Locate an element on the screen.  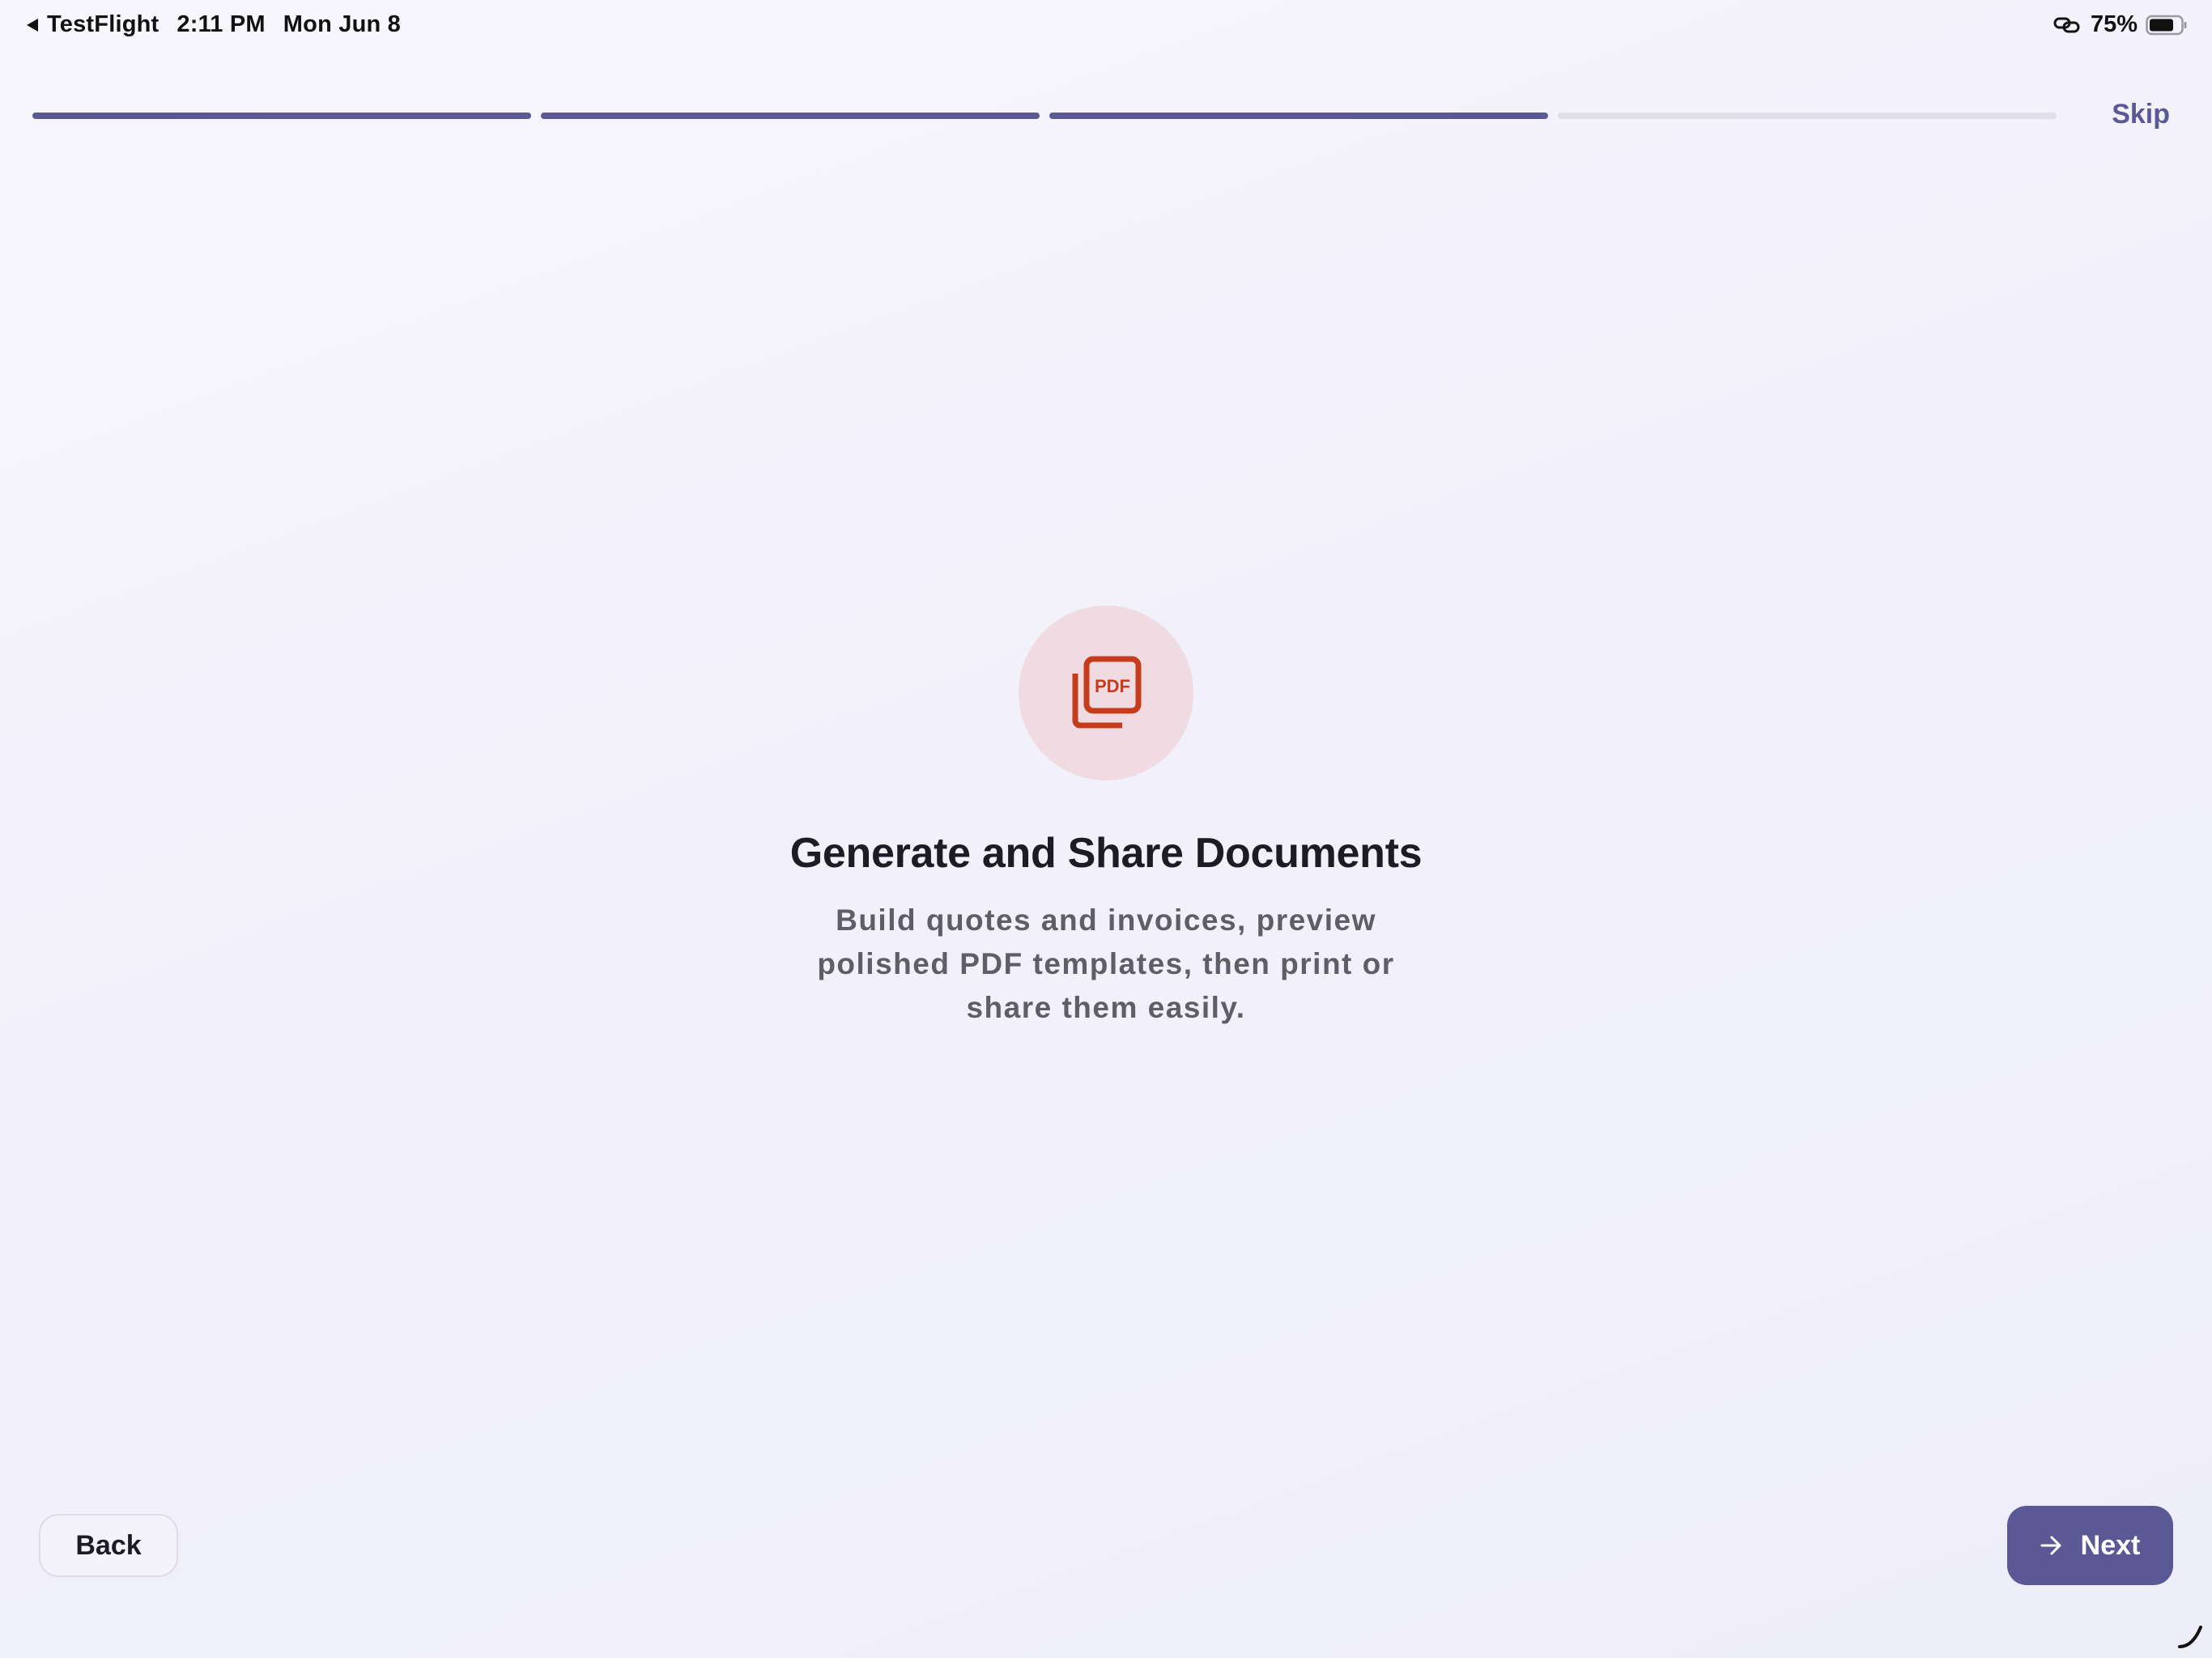
battery-percent: 75% is located at coordinates (2114, 24).